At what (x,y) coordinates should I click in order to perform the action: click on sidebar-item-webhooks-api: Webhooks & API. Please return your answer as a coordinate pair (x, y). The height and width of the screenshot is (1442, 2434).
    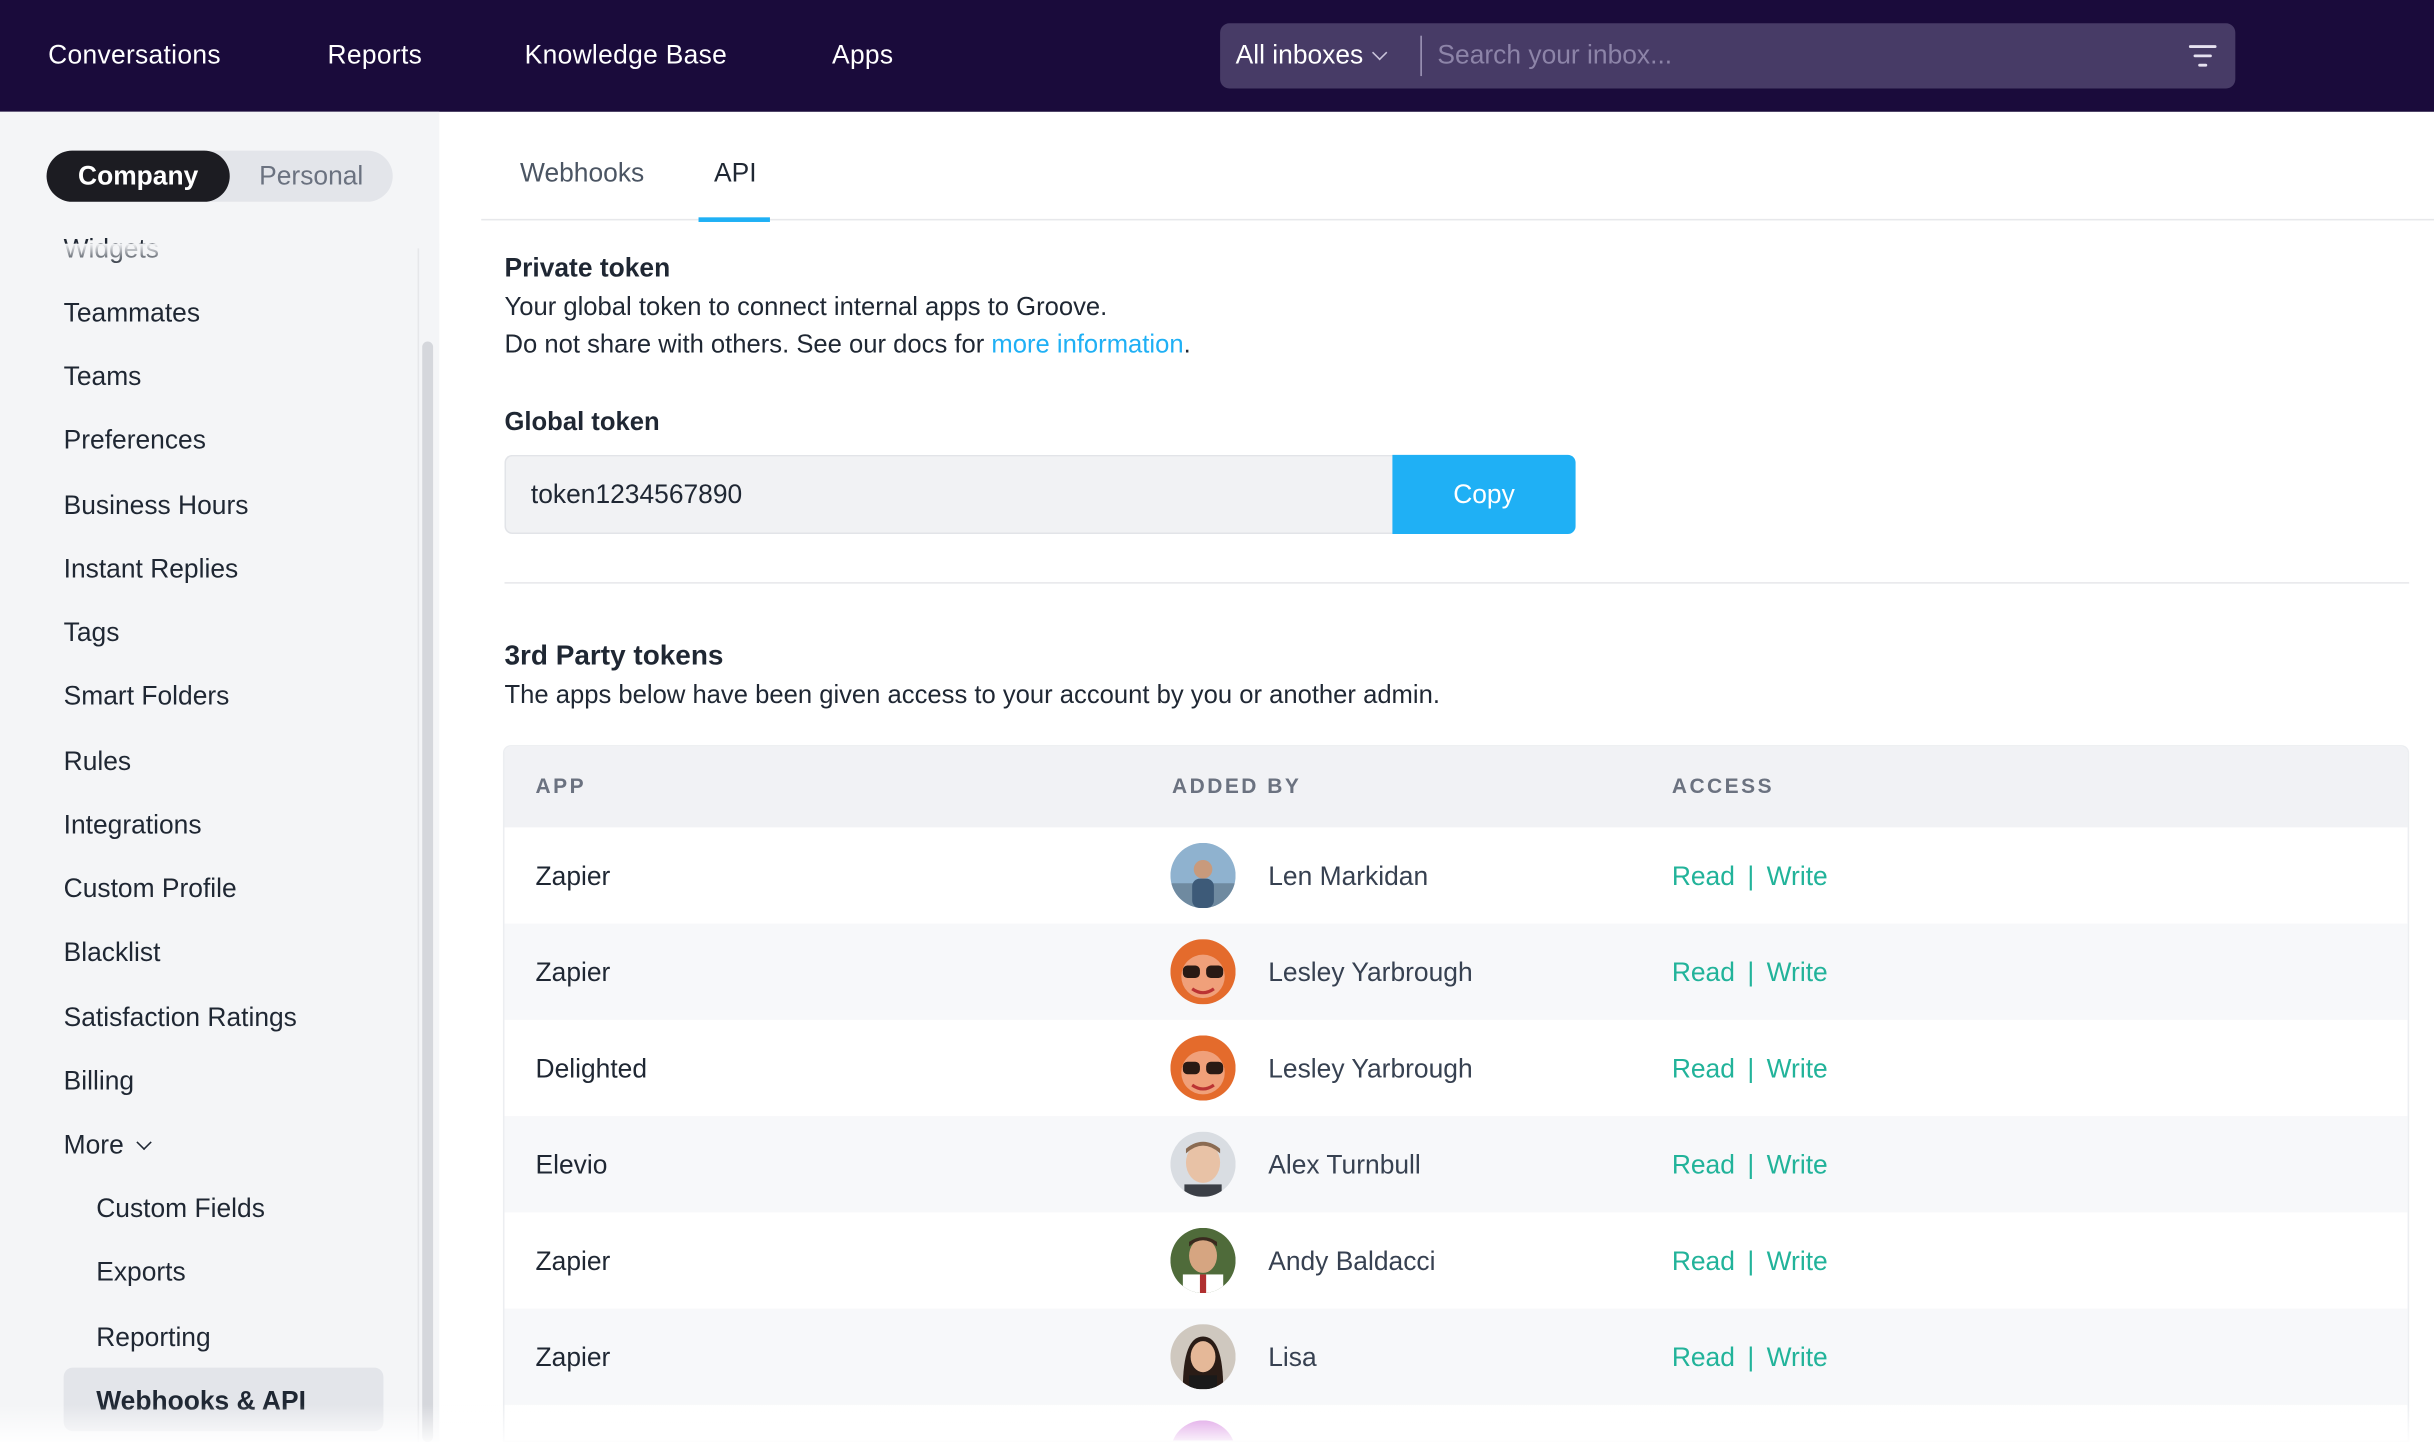
    Looking at the image, I should click on (201, 1401).